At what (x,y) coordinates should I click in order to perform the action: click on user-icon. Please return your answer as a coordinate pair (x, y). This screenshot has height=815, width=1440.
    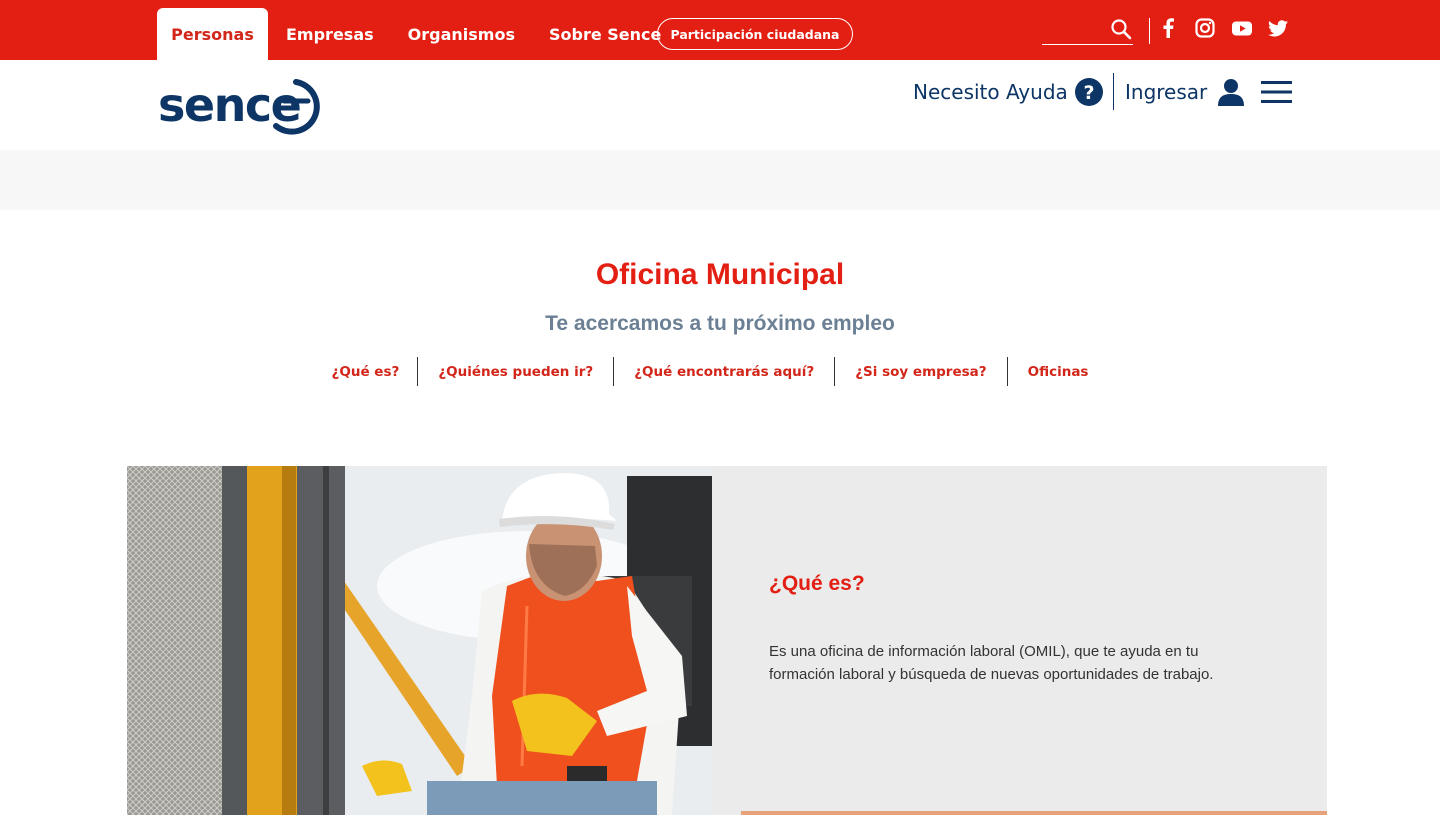
    Looking at the image, I should click on (1231, 92).